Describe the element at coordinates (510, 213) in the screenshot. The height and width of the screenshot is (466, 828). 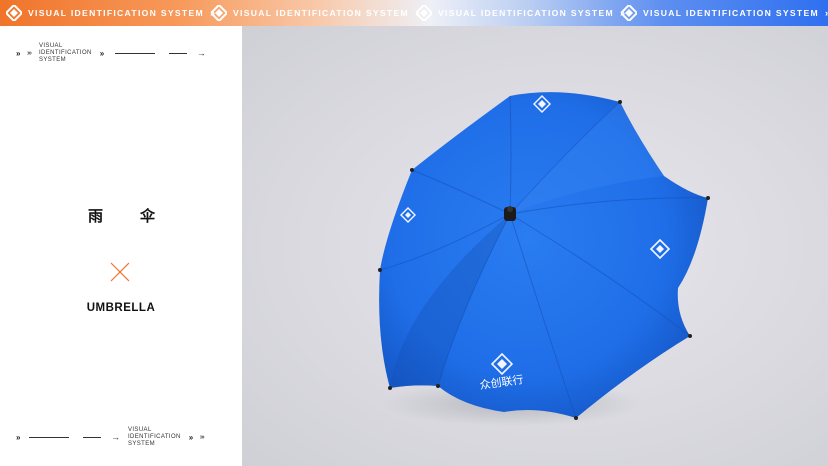
I see `umbrella-top-knob` at that location.